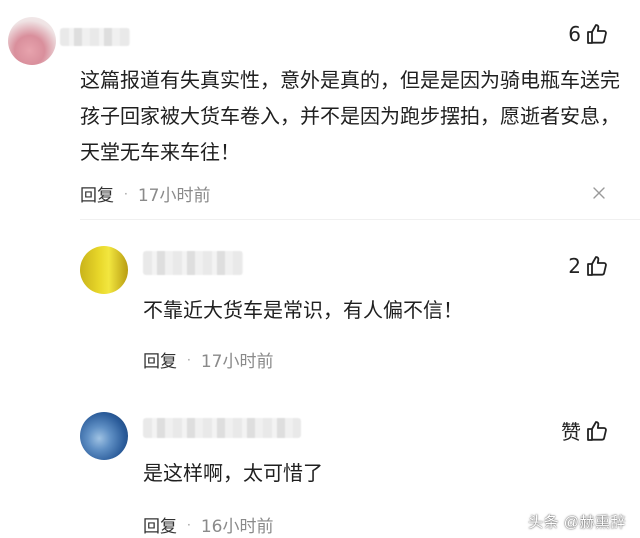 Image resolution: width=640 pixels, height=538 pixels. What do you see at coordinates (577, 522) in the screenshot?
I see `watermark: 头条 @赫熏辞` at bounding box center [577, 522].